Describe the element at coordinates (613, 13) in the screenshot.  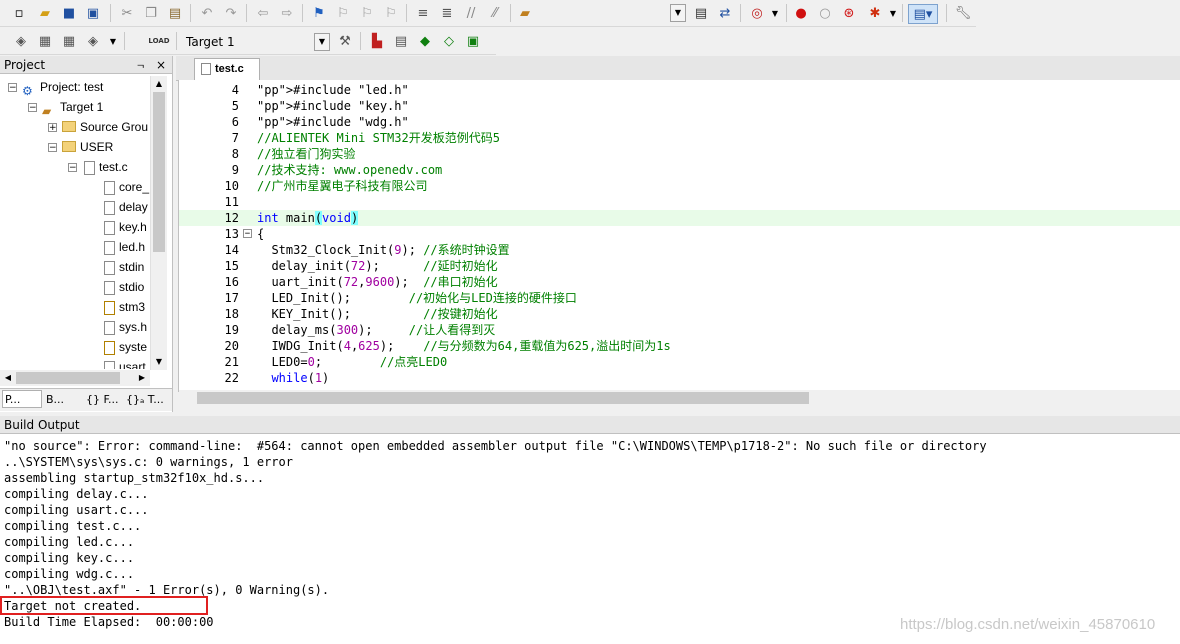
I see `find-combo: ▼` at that location.